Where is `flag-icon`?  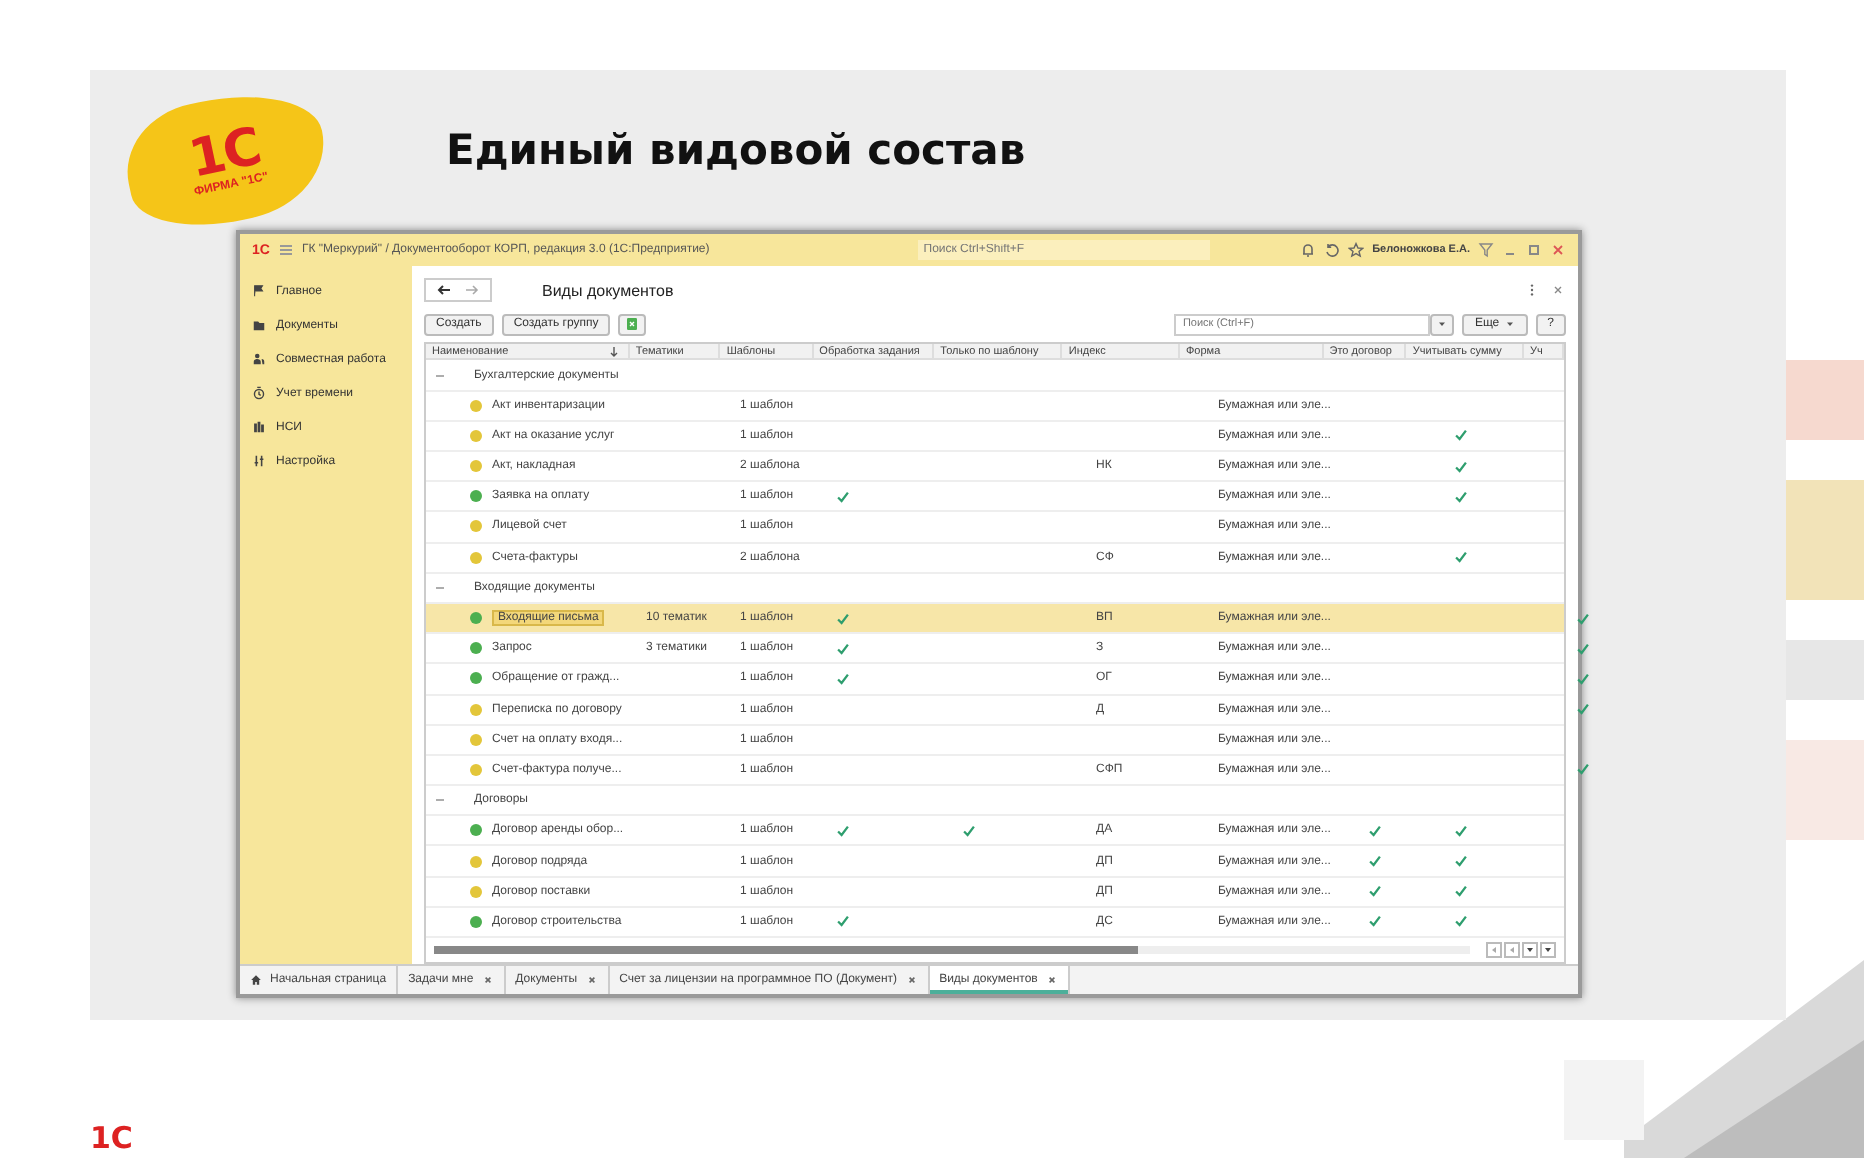 flag-icon is located at coordinates (259, 291).